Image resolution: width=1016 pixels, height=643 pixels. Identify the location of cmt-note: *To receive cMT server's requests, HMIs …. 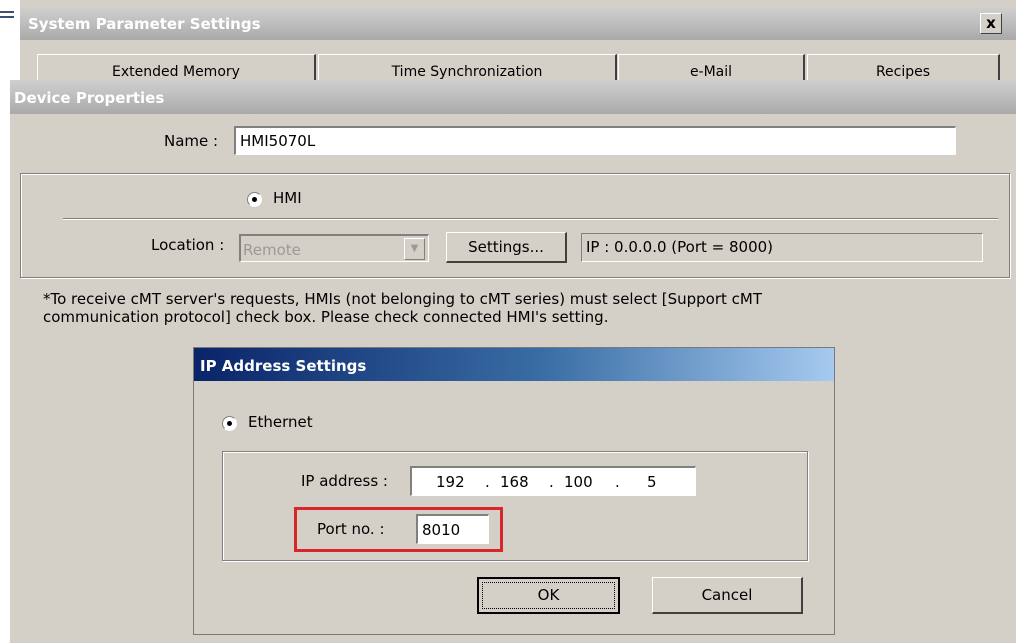
(402, 308).